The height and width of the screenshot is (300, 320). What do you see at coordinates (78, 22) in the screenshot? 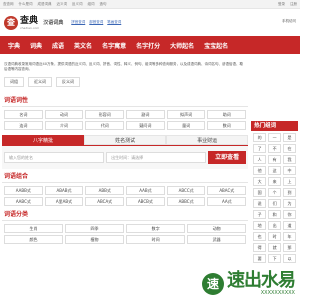
I see `header-link-pinyin: 拼音查词` at bounding box center [78, 22].